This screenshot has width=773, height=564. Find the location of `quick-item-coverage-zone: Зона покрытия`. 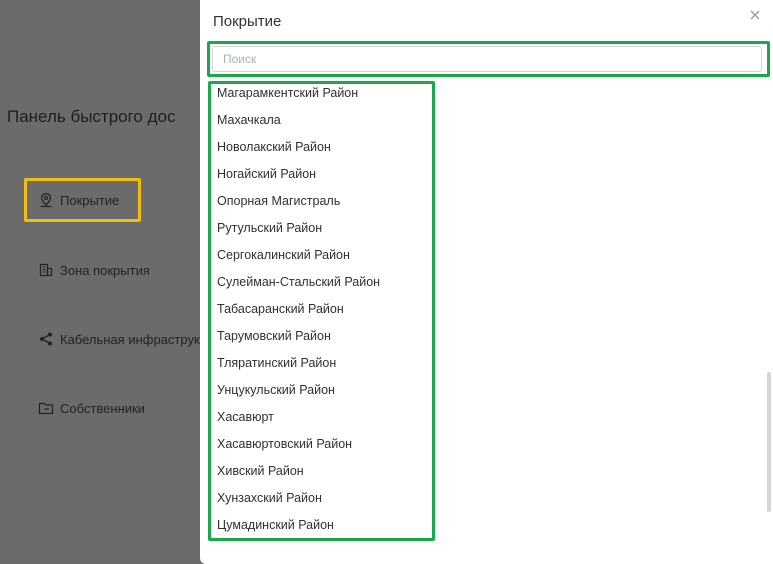

quick-item-coverage-zone: Зона покрытия is located at coordinates (94, 270).